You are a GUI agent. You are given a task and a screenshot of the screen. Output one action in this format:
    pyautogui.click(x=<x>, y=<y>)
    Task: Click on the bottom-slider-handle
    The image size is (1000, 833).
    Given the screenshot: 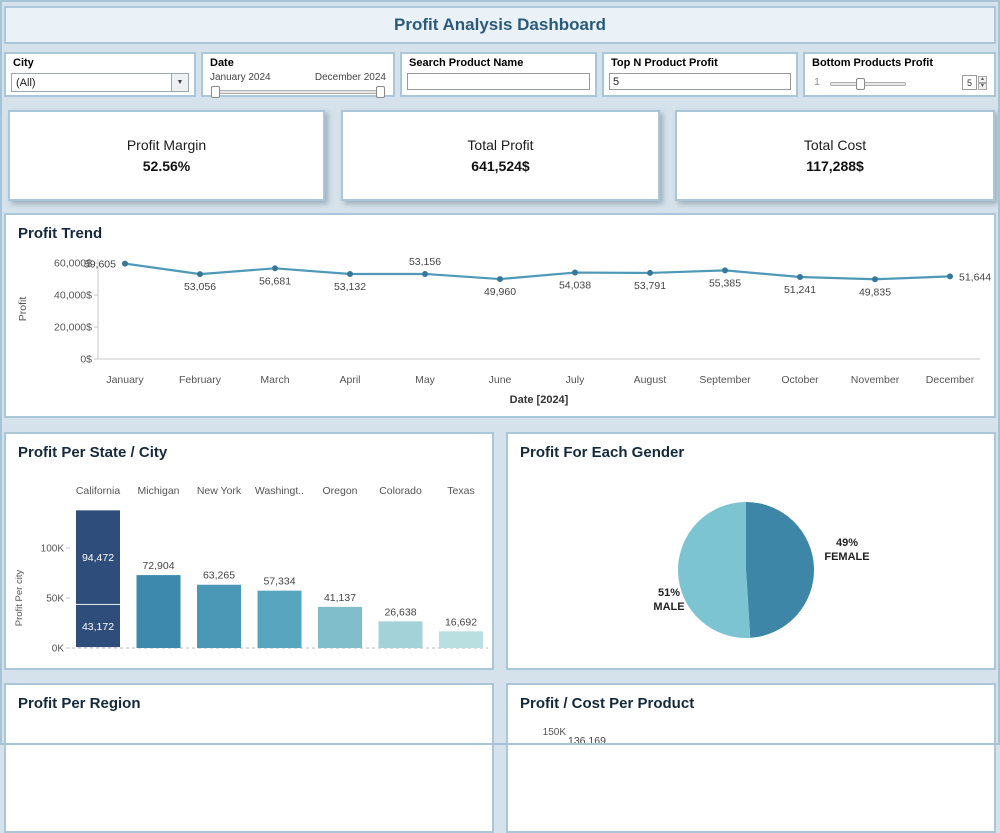 What is the action you would take?
    pyautogui.click(x=860, y=84)
    